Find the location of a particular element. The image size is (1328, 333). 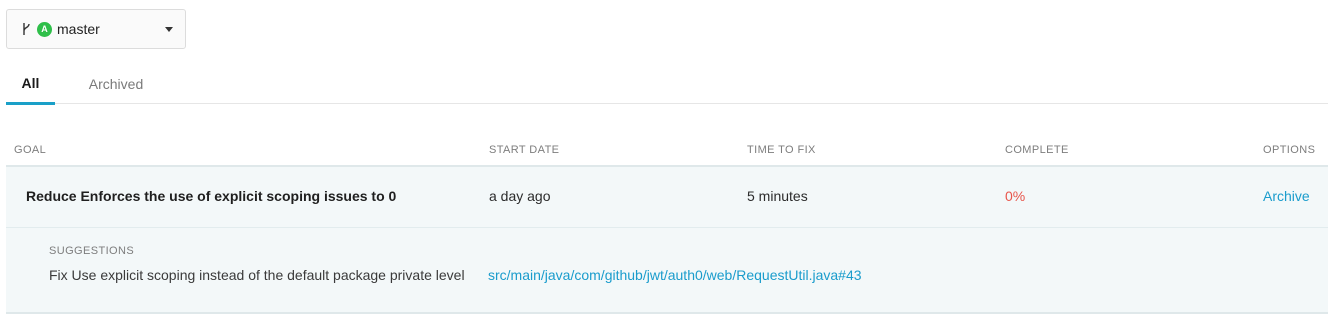

time-to-fix: 5 minutes is located at coordinates (777, 196).